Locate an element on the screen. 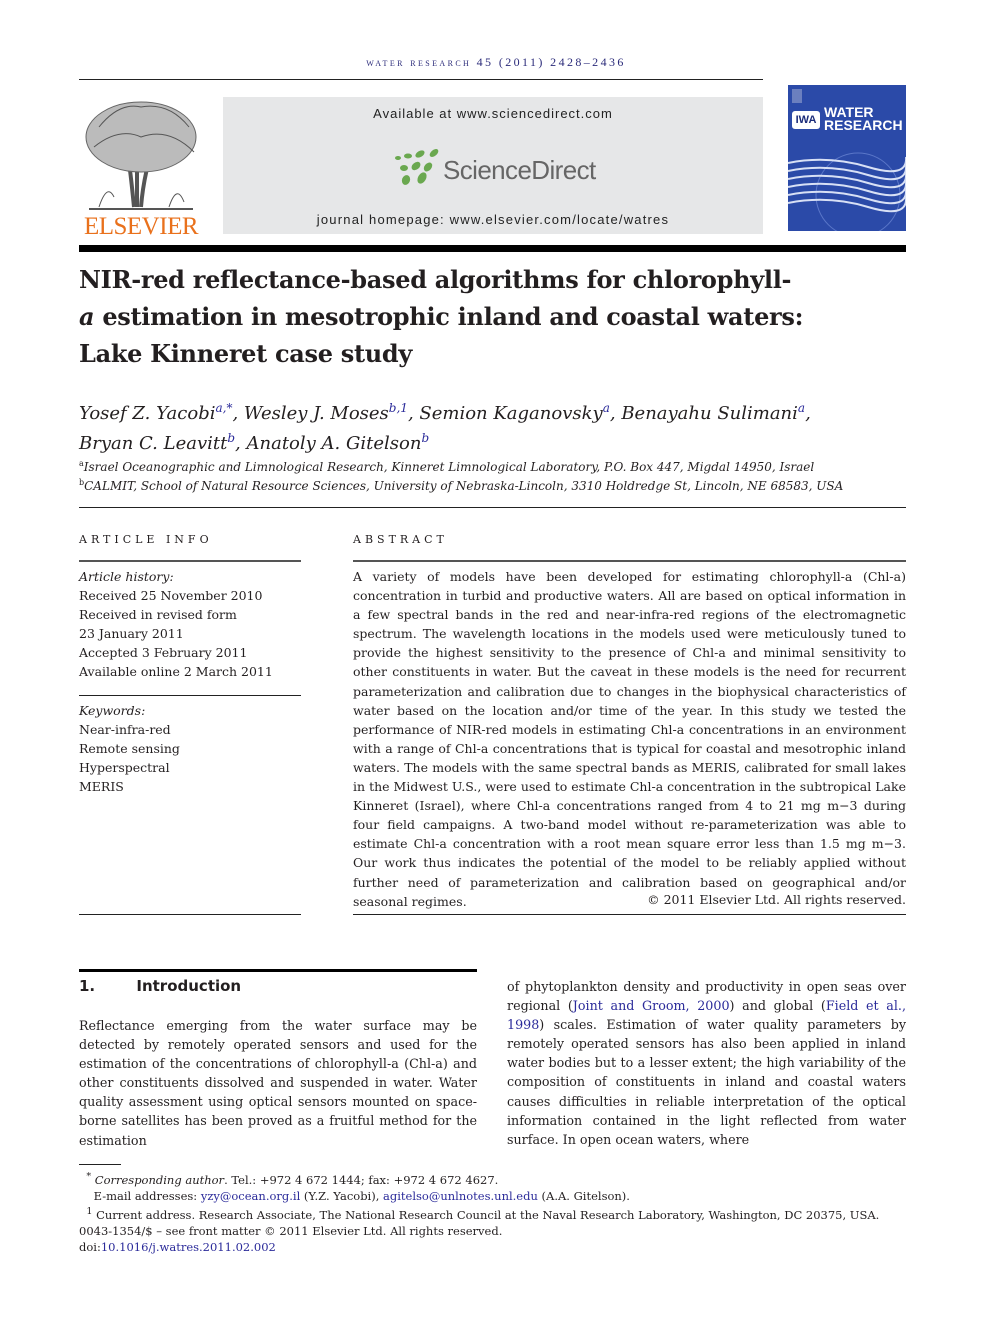 The width and height of the screenshot is (992, 1323). keyword: Remote sensing is located at coordinates (129, 748).